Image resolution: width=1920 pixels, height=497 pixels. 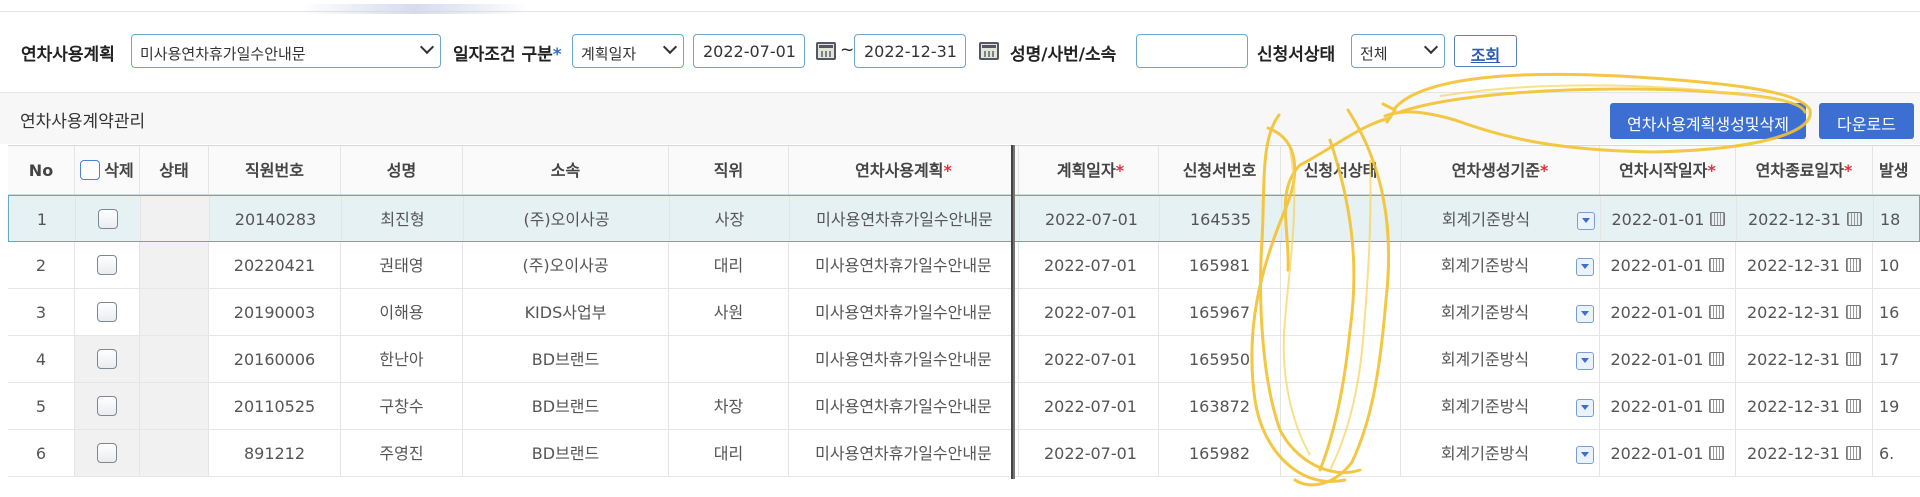 What do you see at coordinates (1889, 312) in the screenshot?
I see `cell-issued-text: 16` at bounding box center [1889, 312].